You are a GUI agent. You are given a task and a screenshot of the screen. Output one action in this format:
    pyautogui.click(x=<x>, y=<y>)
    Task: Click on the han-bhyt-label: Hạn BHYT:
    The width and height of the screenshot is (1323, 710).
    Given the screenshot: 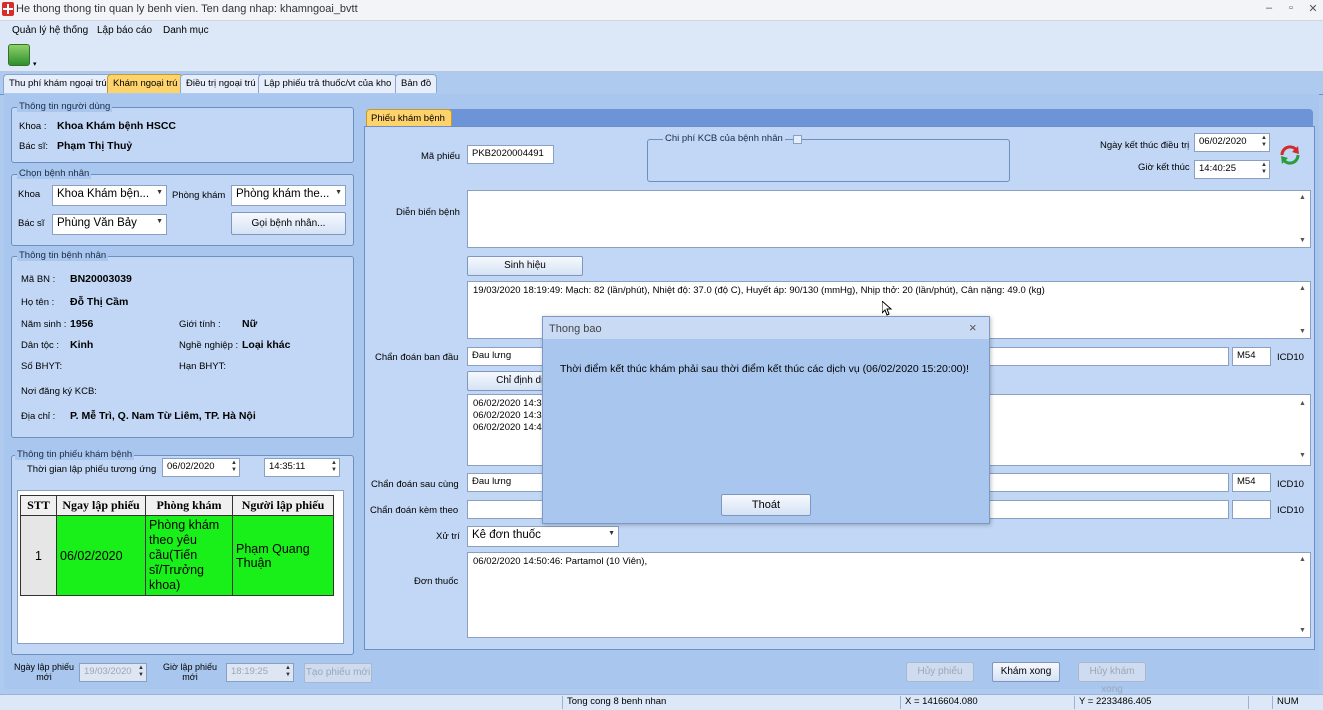 What is the action you would take?
    pyautogui.click(x=202, y=366)
    